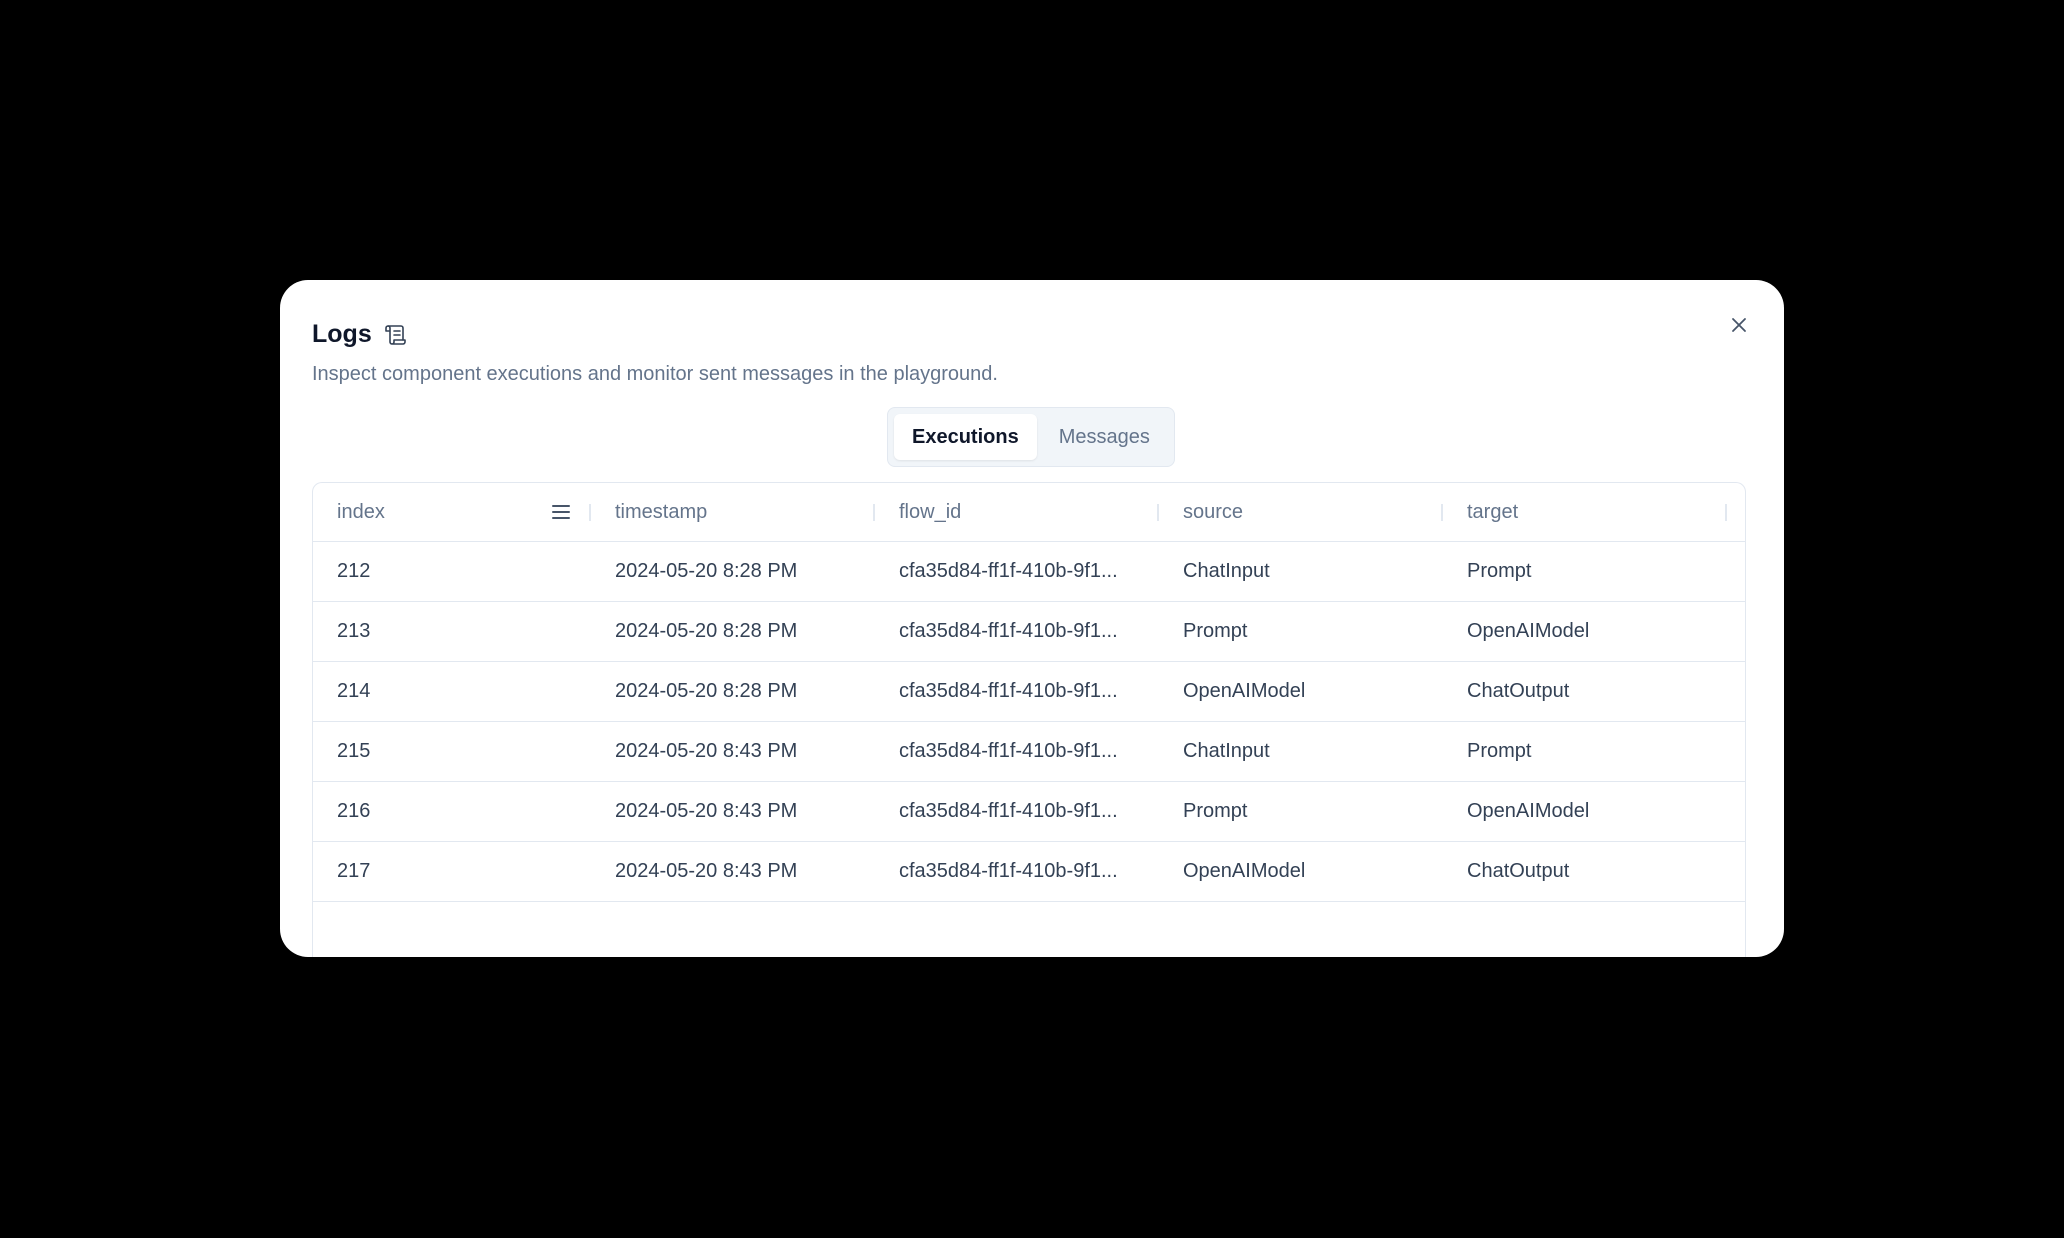  What do you see at coordinates (1301, 512) in the screenshot?
I see `column-header-source: source` at bounding box center [1301, 512].